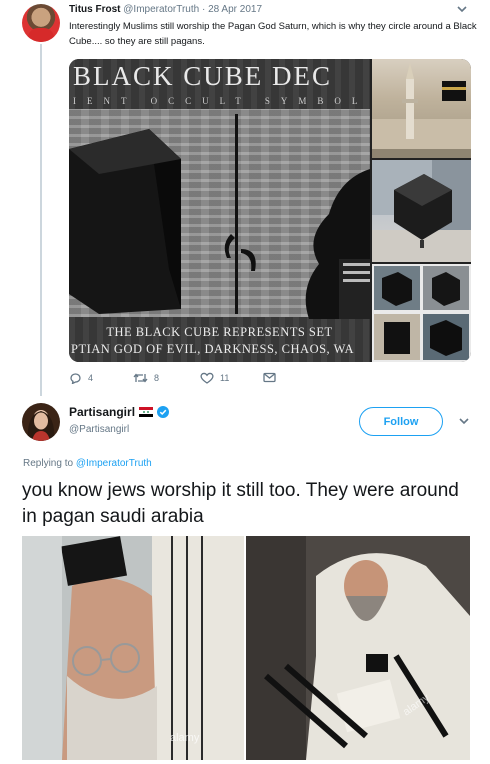 This screenshot has width=490, height=764. Describe the element at coordinates (91, 378) in the screenshot. I see `reply-count: 4` at that location.